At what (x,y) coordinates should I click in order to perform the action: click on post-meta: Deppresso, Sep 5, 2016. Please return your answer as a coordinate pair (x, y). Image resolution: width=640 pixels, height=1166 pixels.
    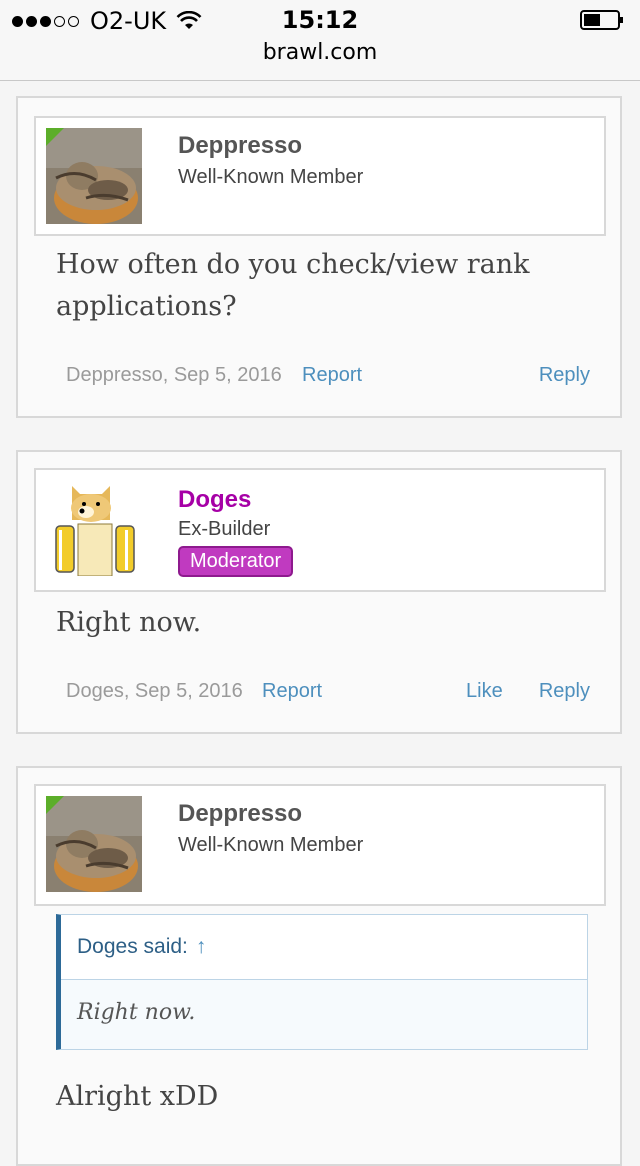
    Looking at the image, I should click on (174, 375).